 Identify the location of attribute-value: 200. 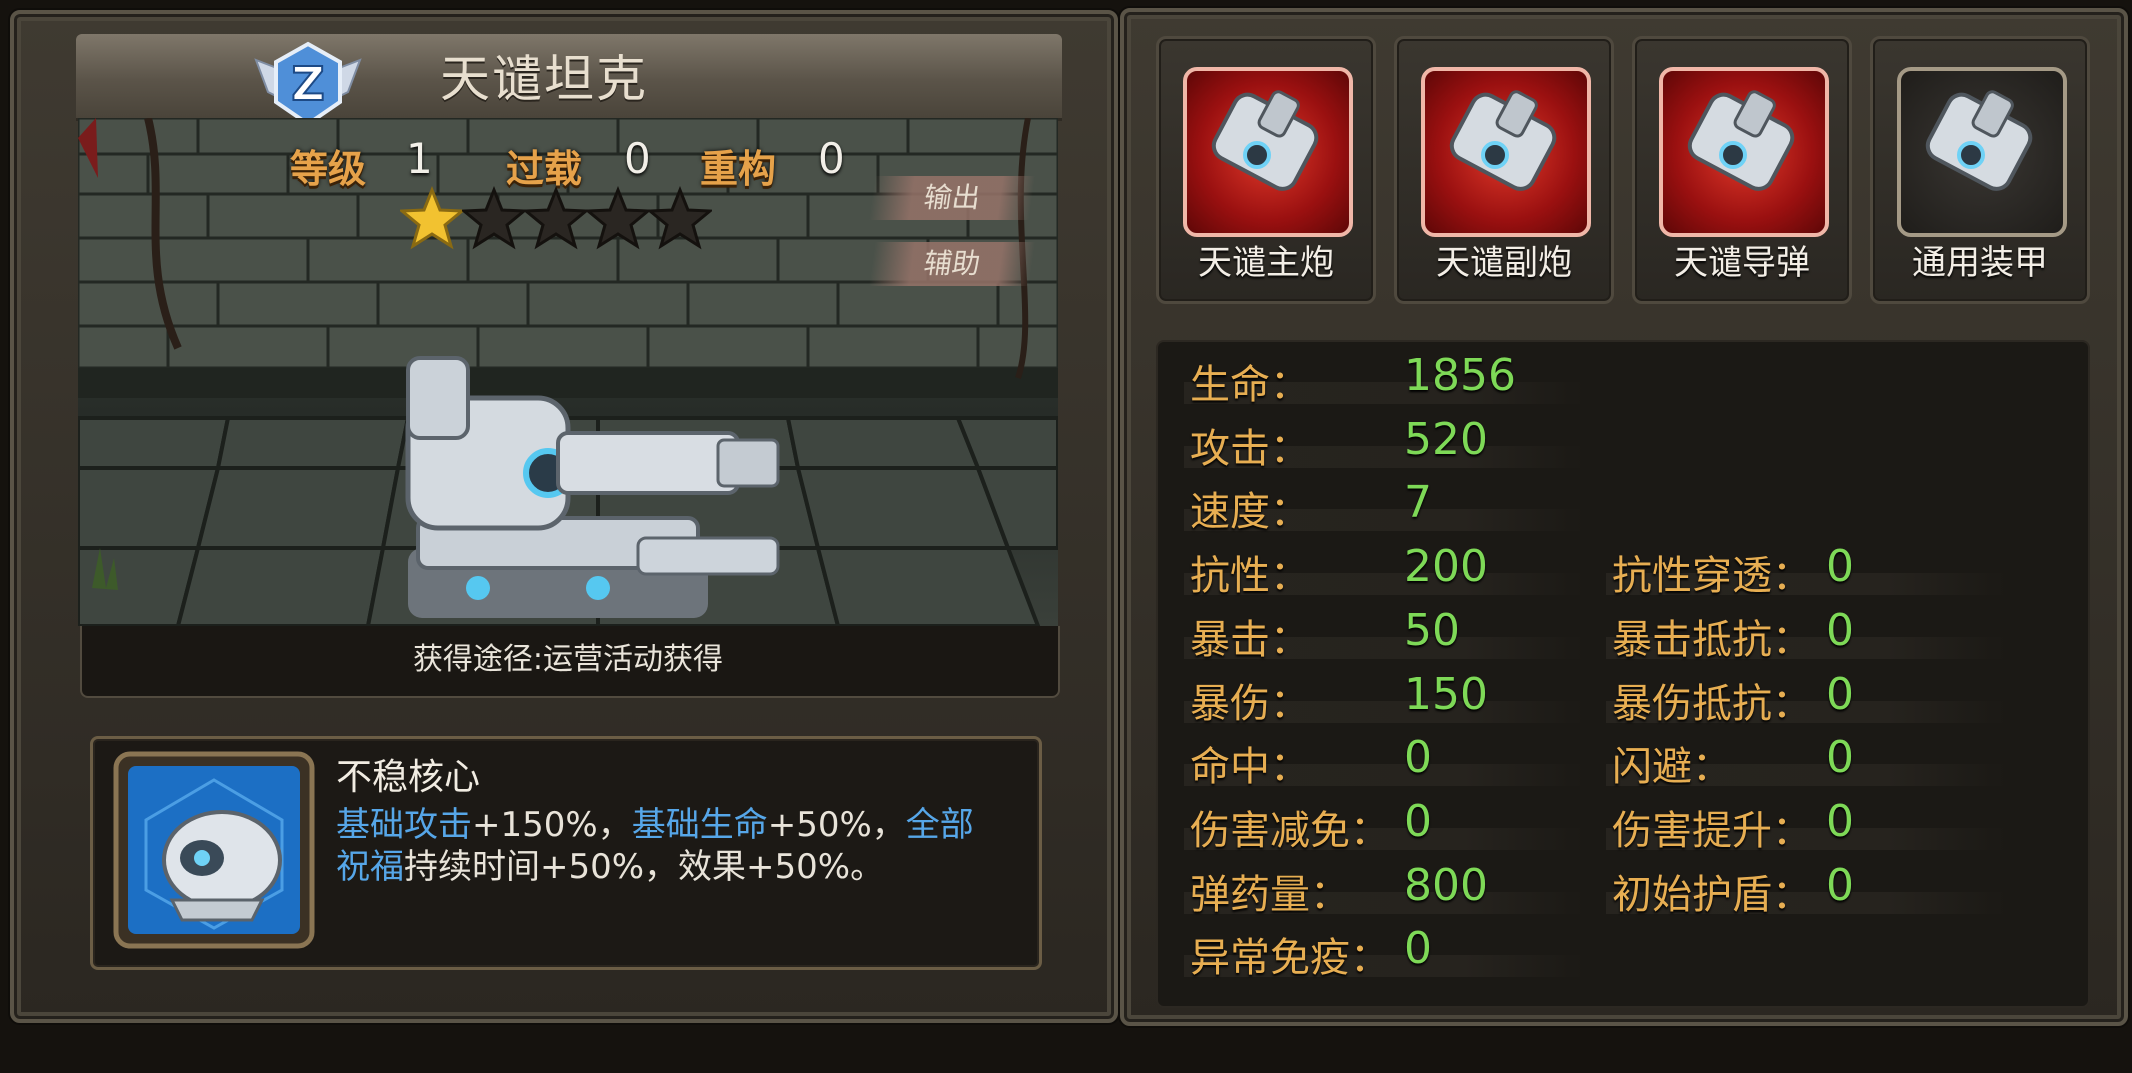
(1446, 567).